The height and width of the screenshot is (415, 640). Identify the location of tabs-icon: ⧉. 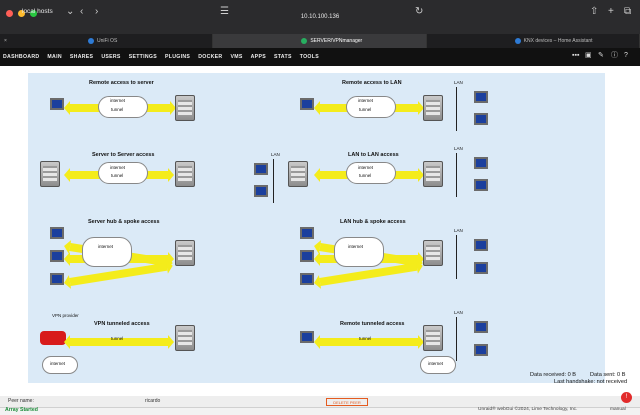
(627, 11).